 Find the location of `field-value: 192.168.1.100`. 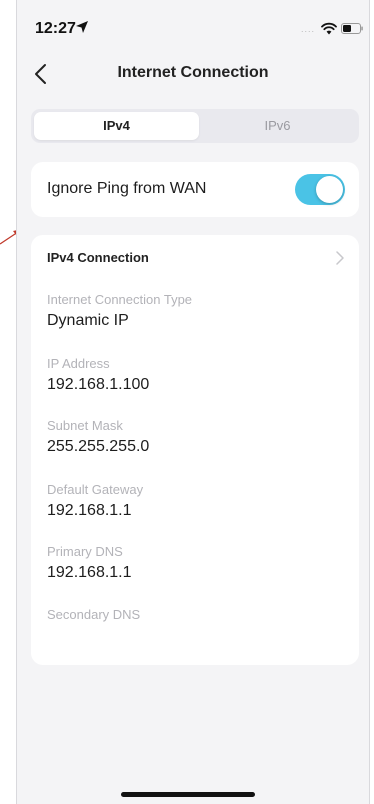

field-value: 192.168.1.100 is located at coordinates (98, 384).